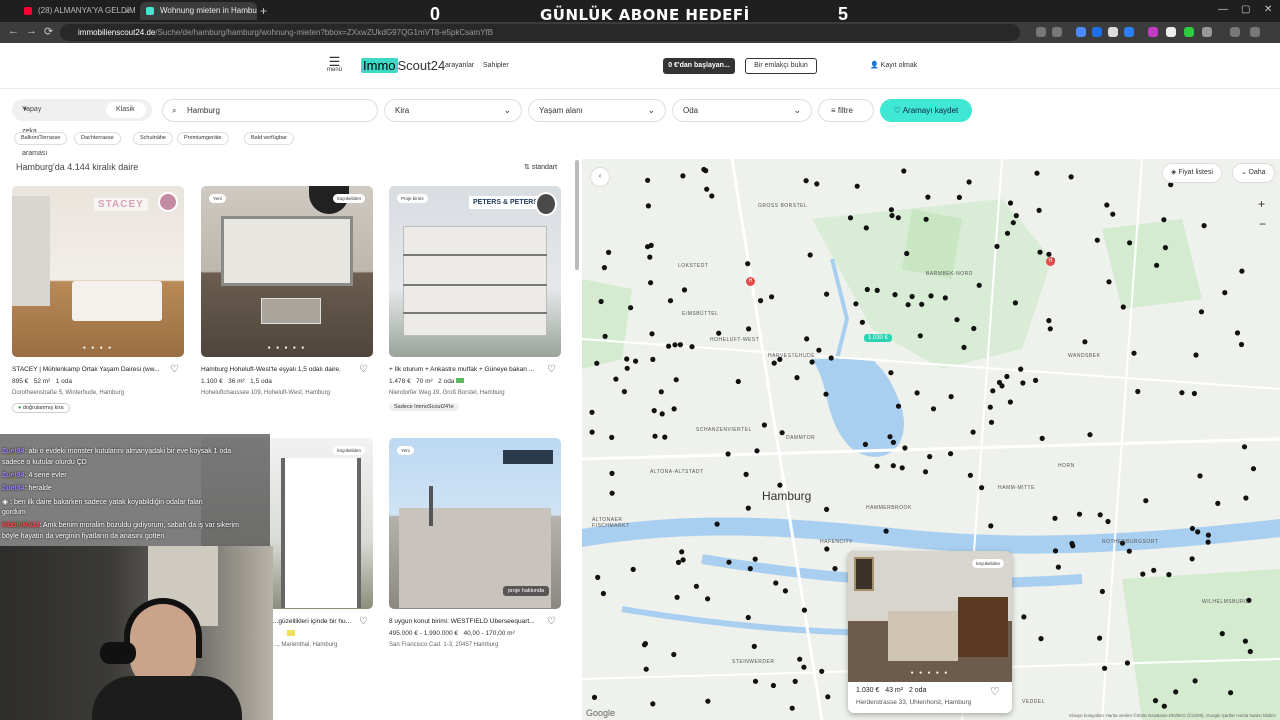 The width and height of the screenshot is (1280, 720). What do you see at coordinates (540, 167) in the screenshot?
I see `sort-button: ⇅ standart` at bounding box center [540, 167].